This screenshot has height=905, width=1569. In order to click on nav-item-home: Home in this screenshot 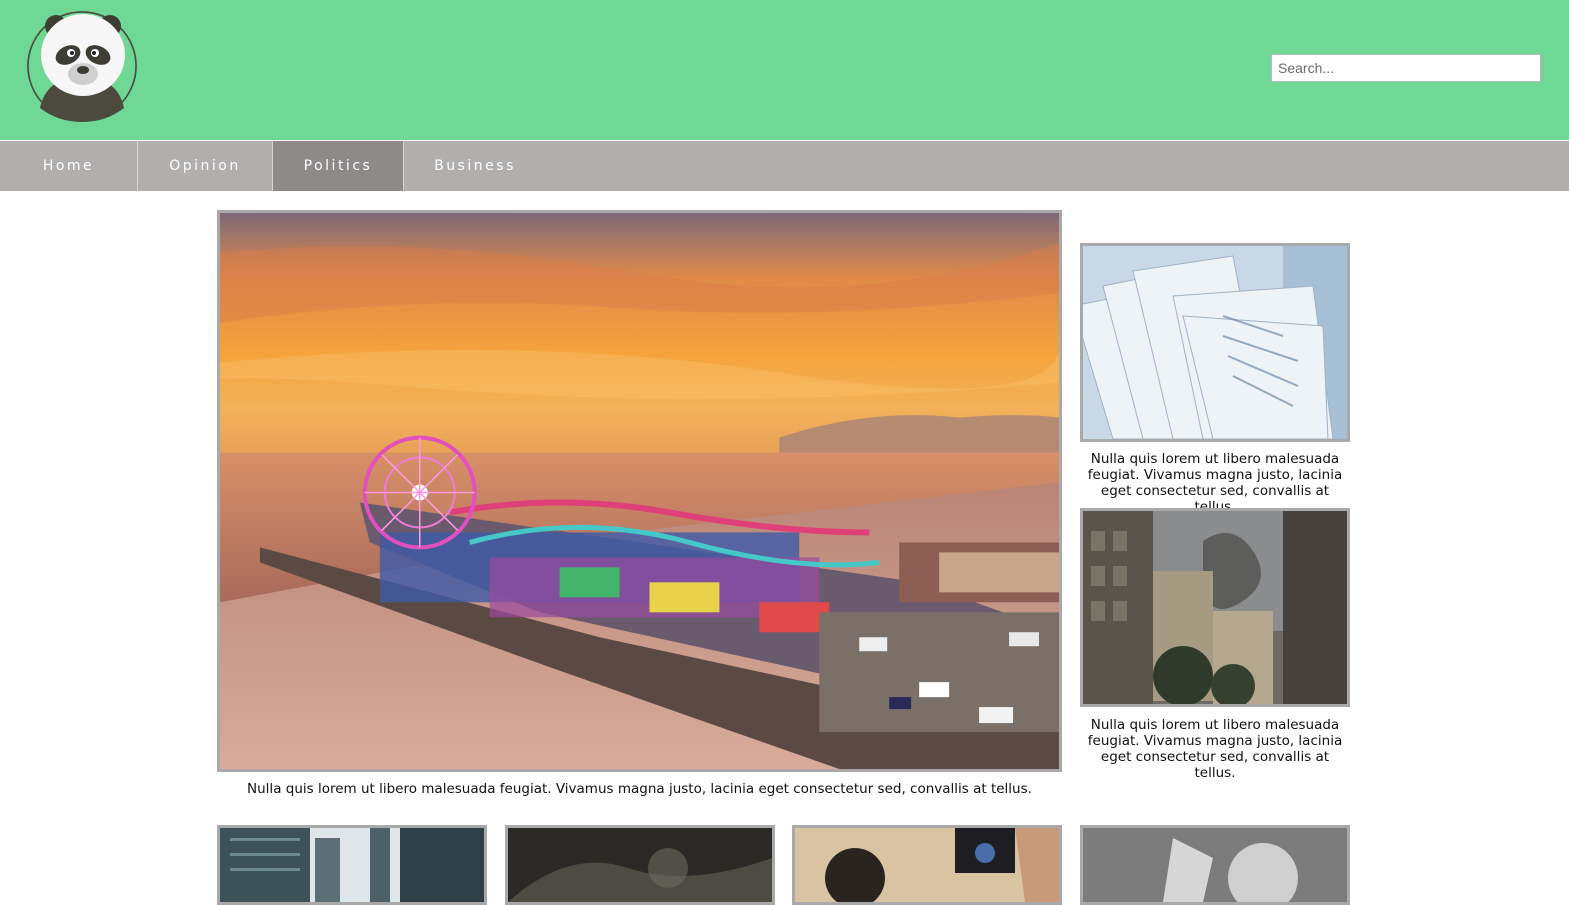, I will do `click(69, 166)`.